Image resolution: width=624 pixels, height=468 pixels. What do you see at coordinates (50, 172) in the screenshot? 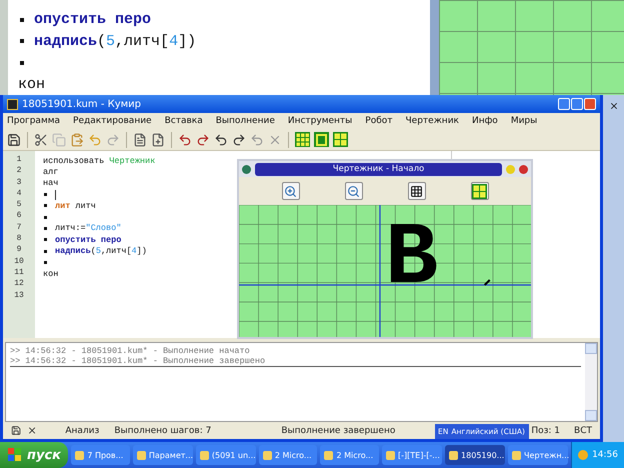
I see `code-line: алг` at bounding box center [50, 172].